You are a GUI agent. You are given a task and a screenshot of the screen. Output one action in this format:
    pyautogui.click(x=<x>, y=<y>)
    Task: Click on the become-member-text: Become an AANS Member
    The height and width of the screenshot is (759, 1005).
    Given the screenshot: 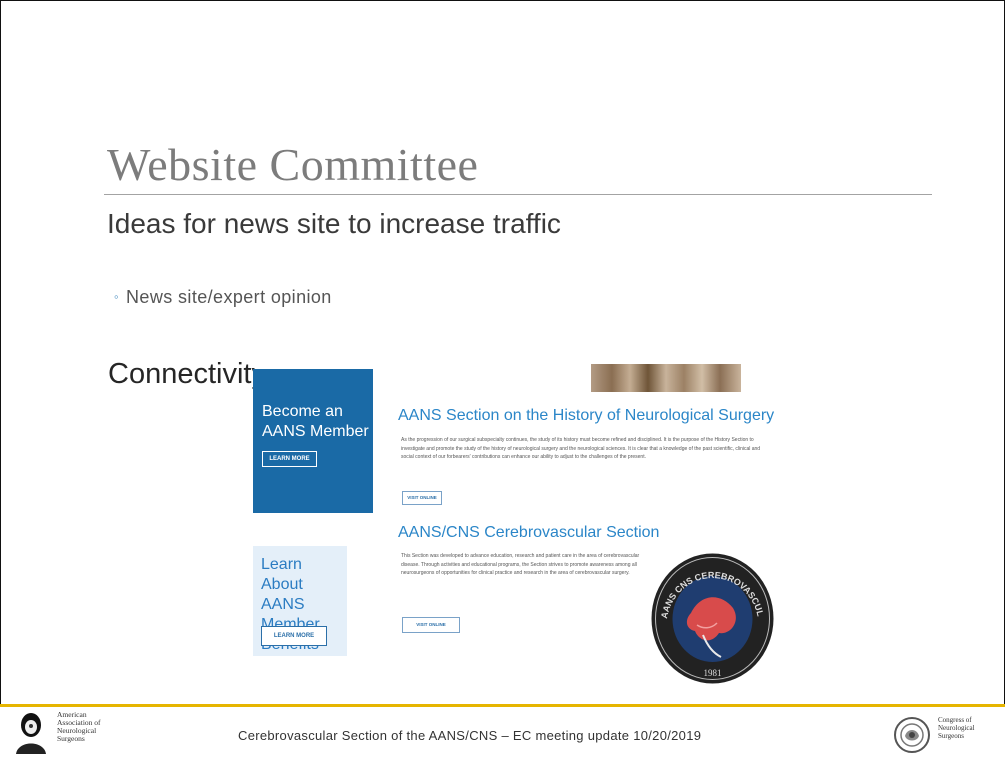 What is the action you would take?
    pyautogui.click(x=315, y=421)
    